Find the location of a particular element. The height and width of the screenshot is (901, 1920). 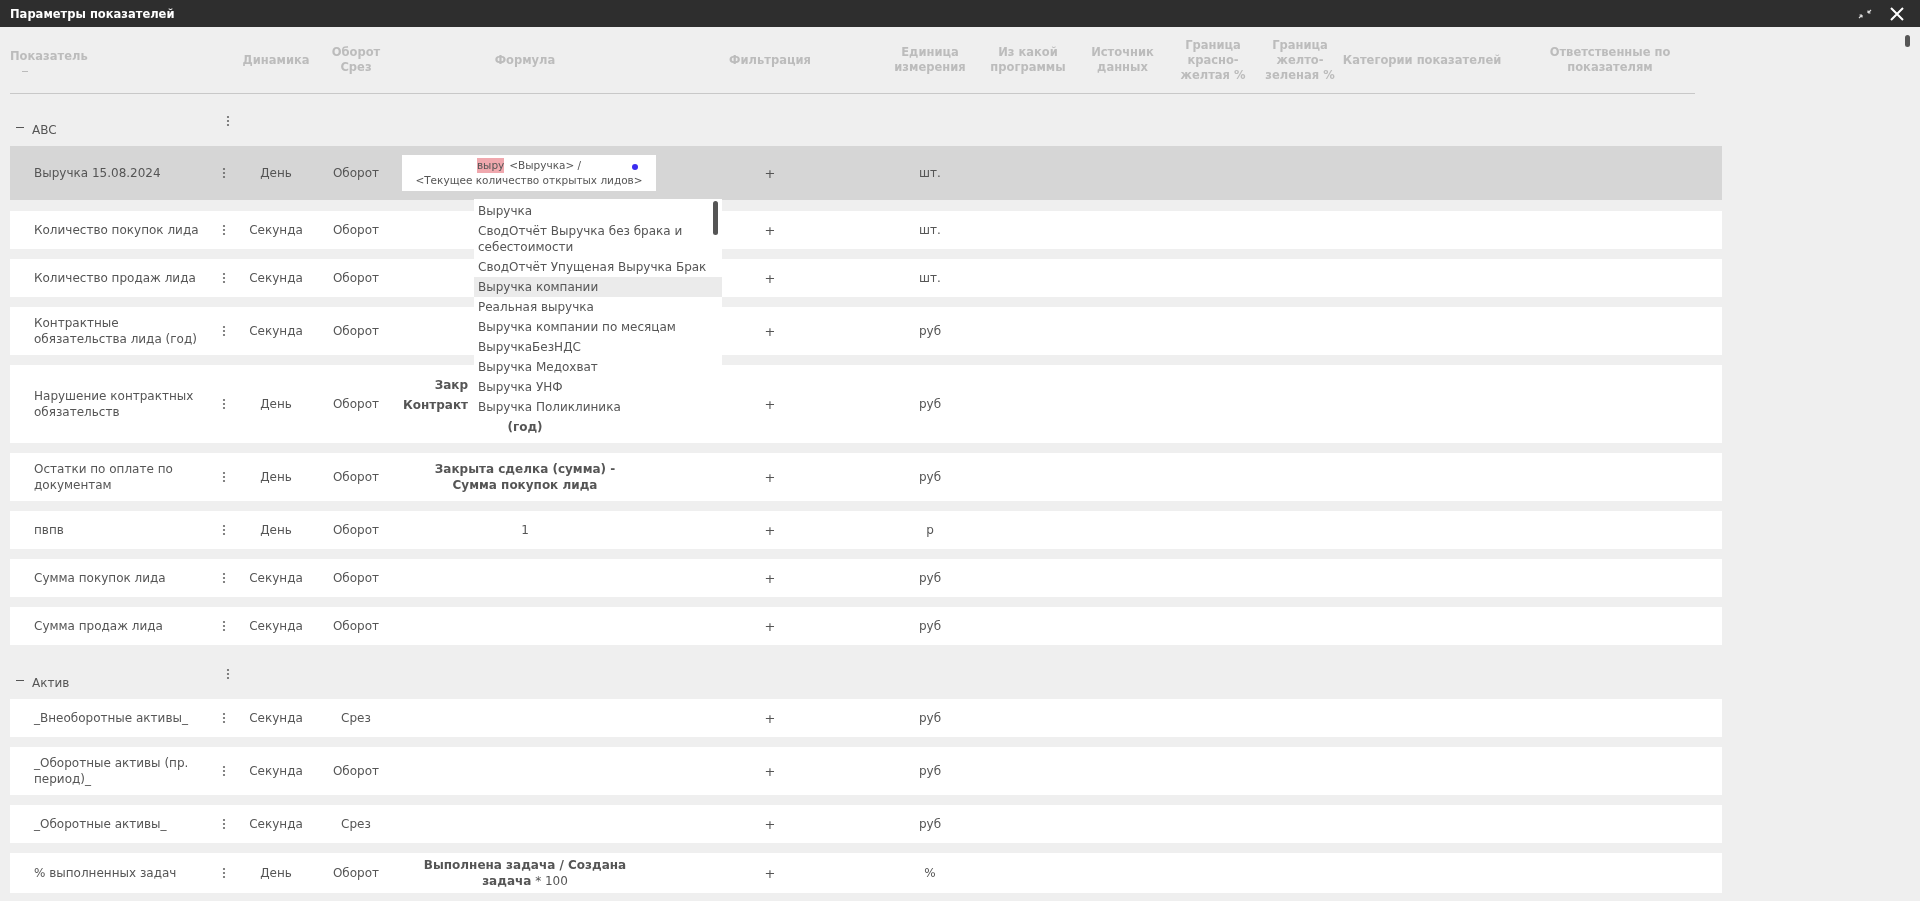

group-name: Актив is located at coordinates (129, 683).